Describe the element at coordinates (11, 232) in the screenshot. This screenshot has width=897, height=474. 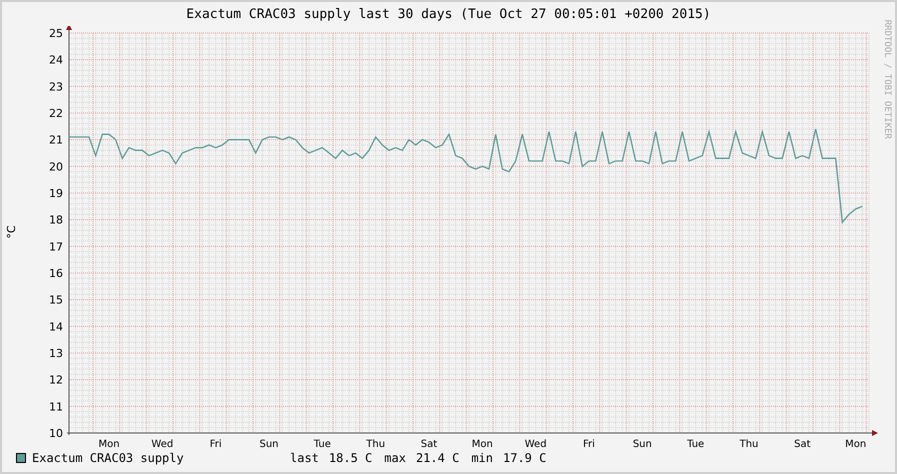
I see `y-axis-label: °C` at that location.